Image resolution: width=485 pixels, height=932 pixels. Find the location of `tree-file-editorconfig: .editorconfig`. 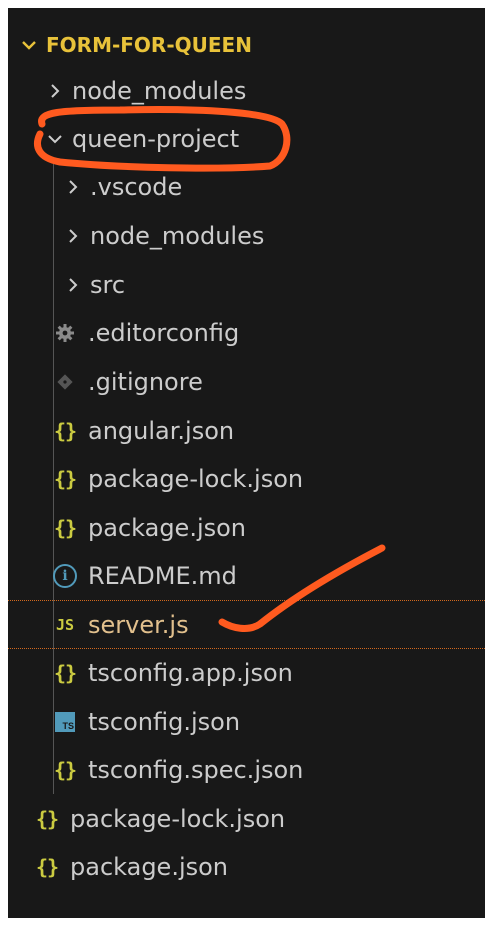

tree-file-editorconfig: .editorconfig is located at coordinates (246, 333).